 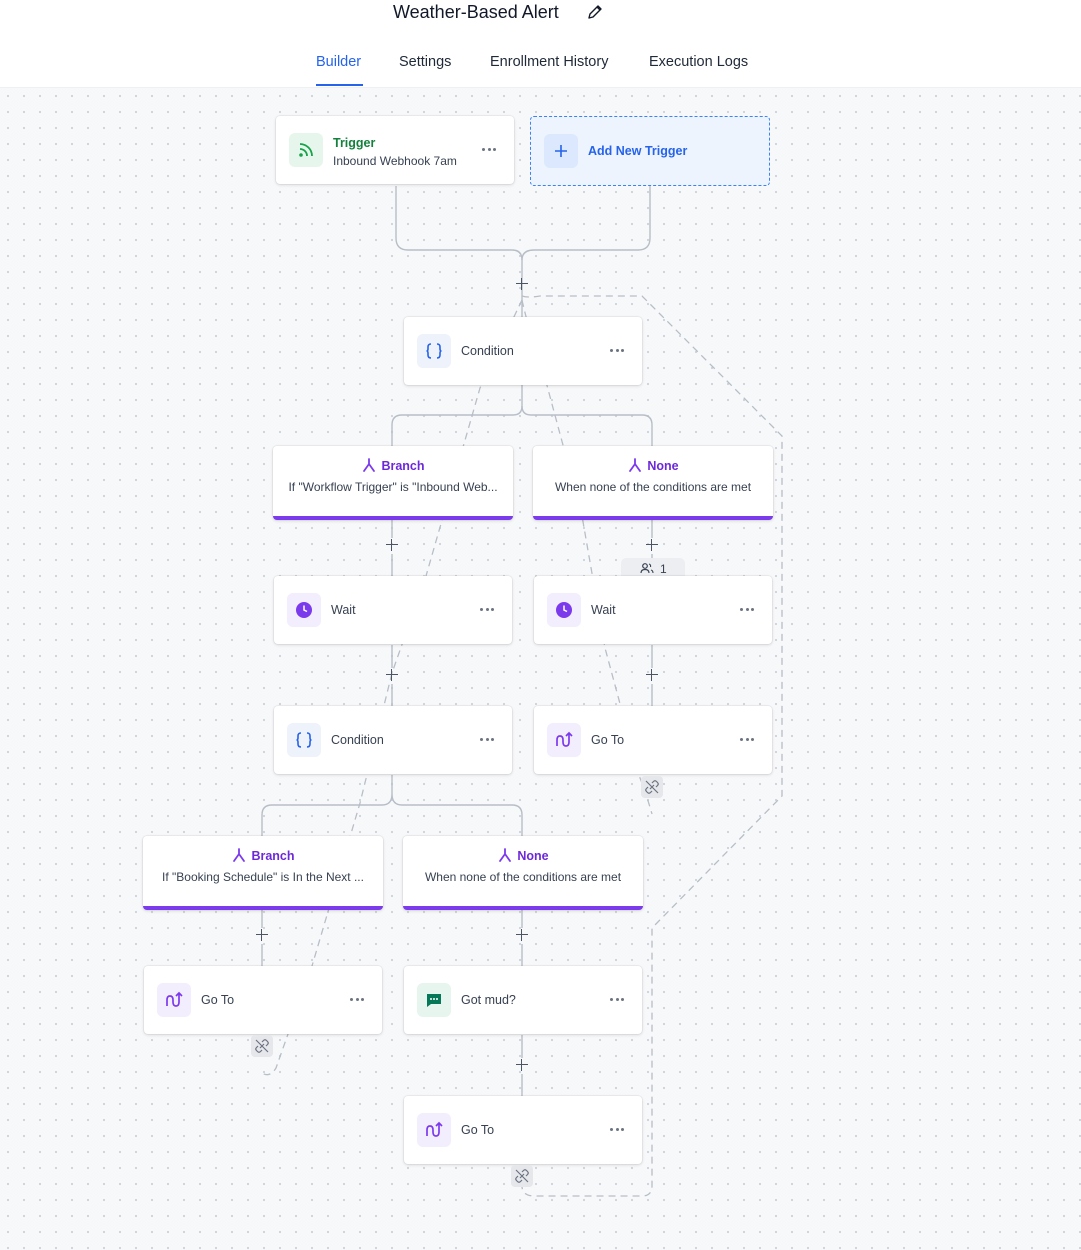 What do you see at coordinates (549, 62) in the screenshot?
I see `tab-enrollment-history: Enrollment History` at bounding box center [549, 62].